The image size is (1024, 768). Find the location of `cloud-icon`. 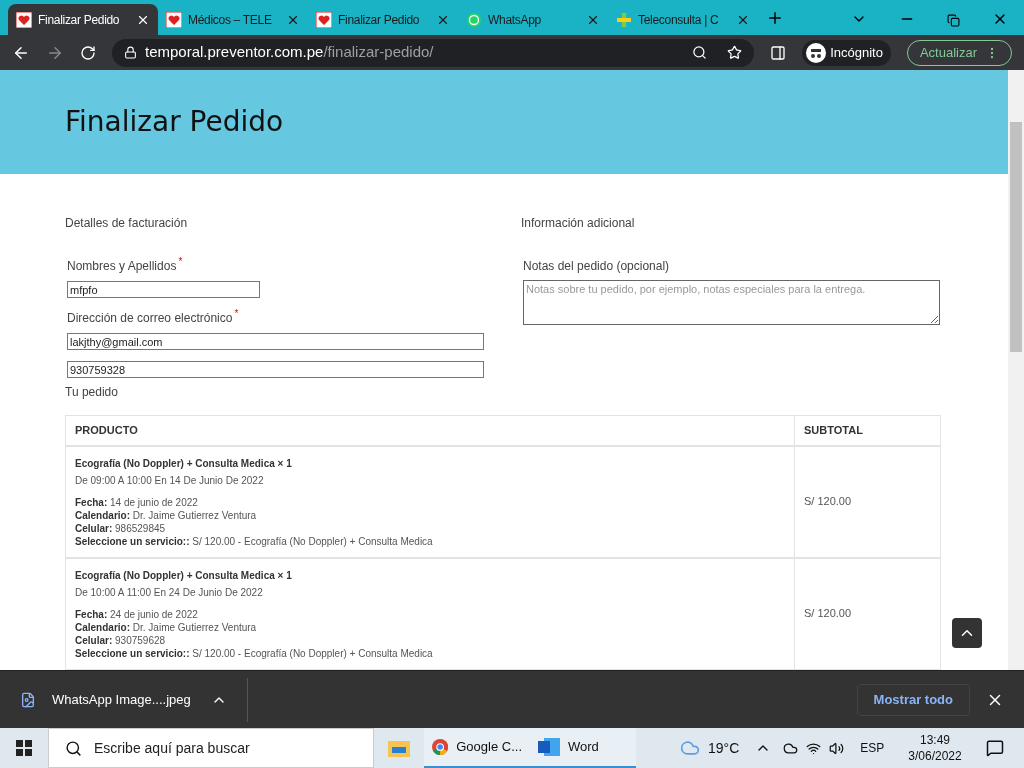

cloud-icon is located at coordinates (791, 748).